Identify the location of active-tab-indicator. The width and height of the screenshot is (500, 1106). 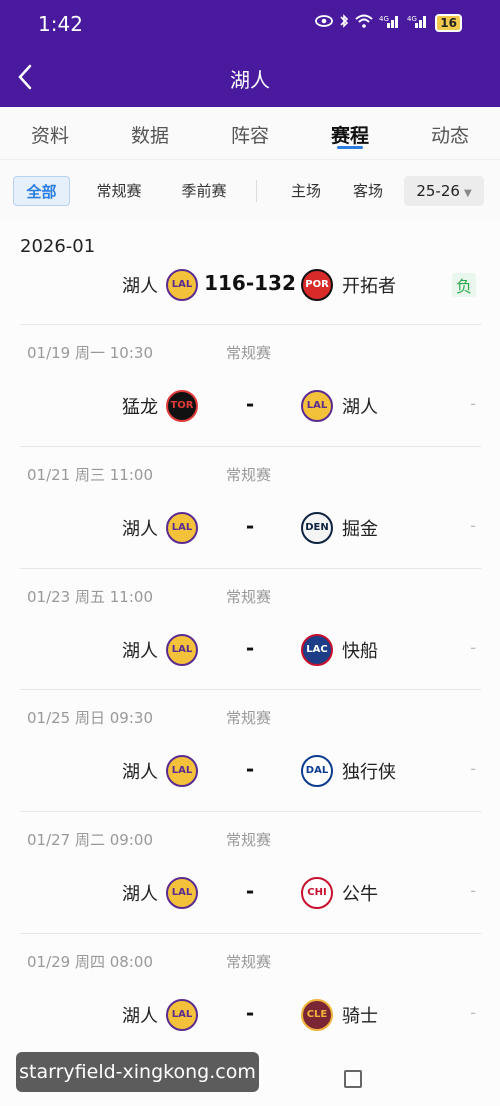
(350, 147).